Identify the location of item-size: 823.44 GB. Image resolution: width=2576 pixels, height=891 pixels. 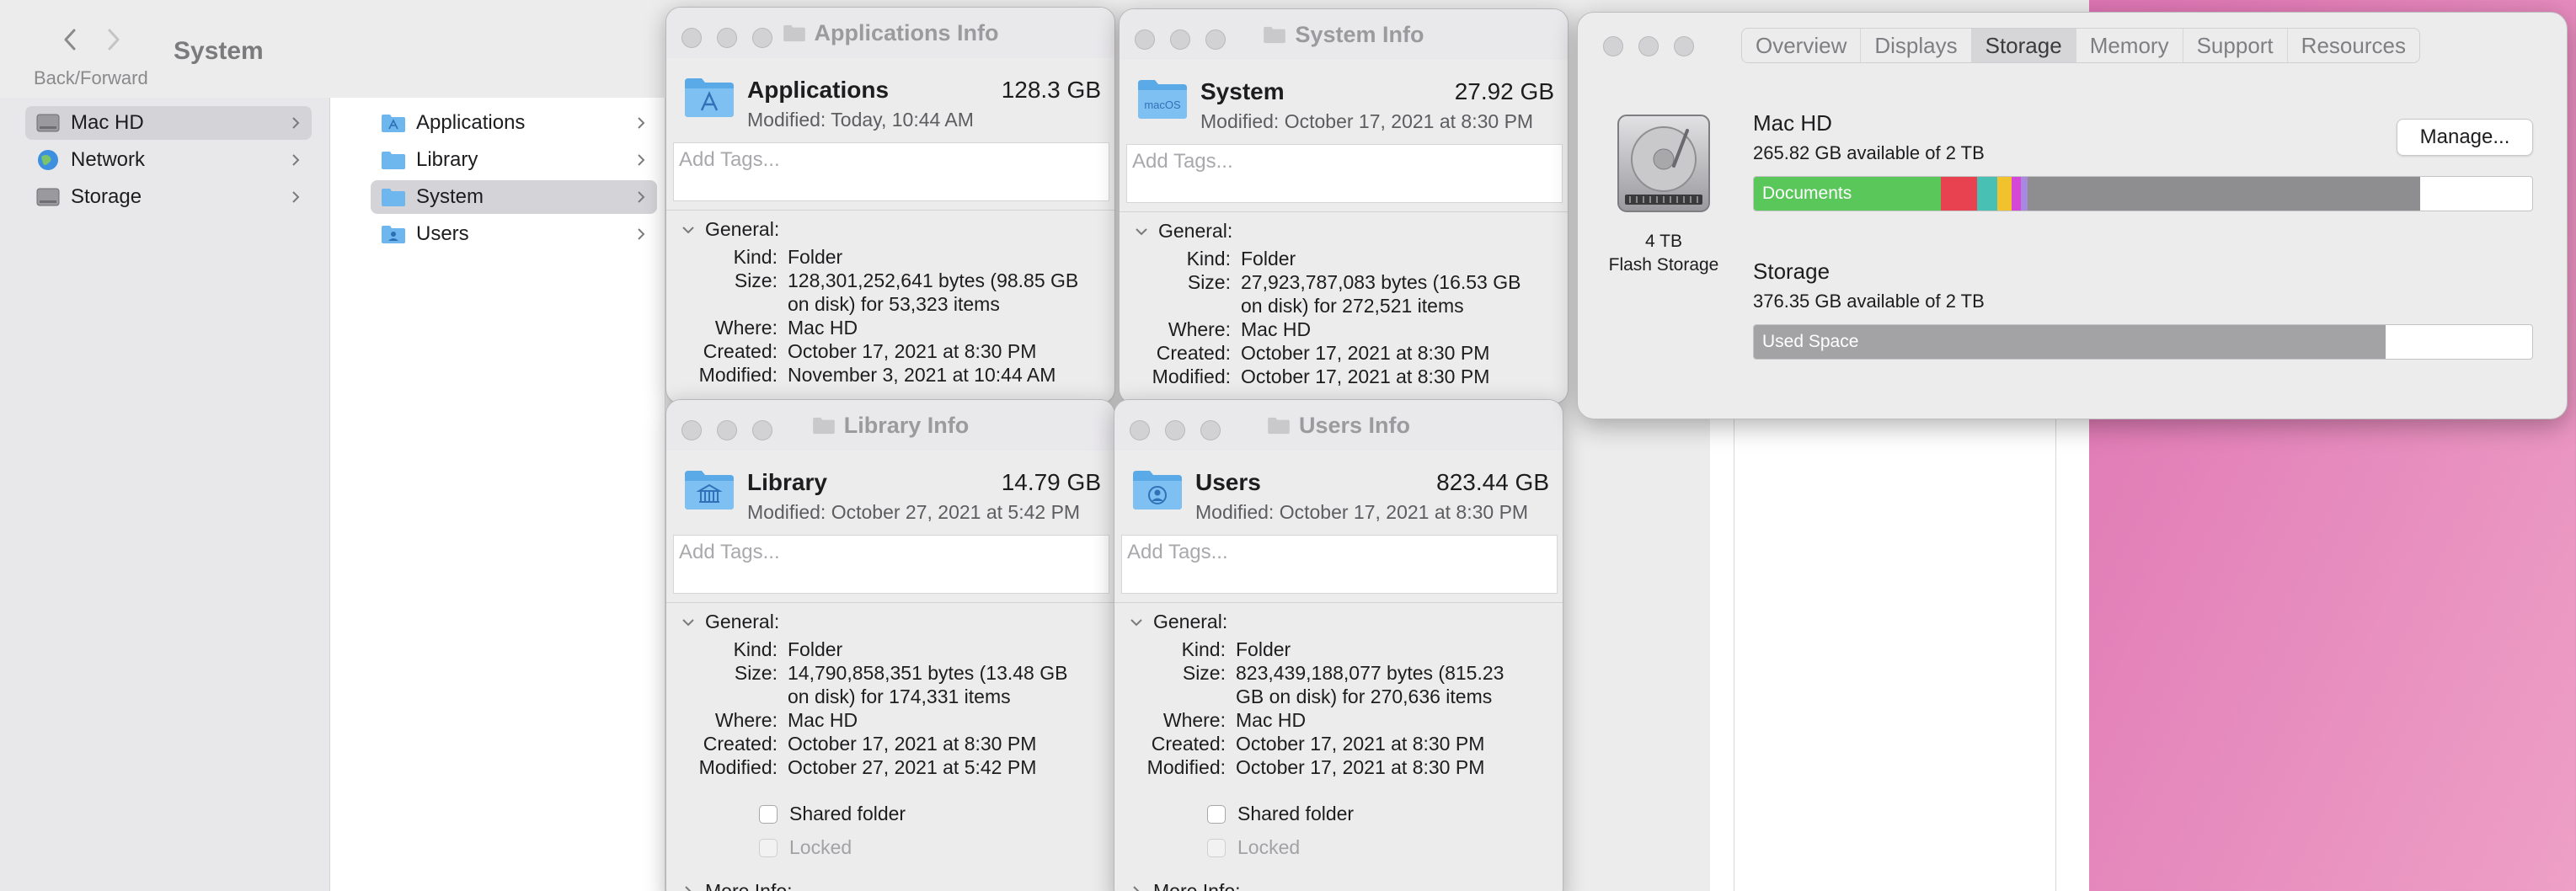
(1492, 482).